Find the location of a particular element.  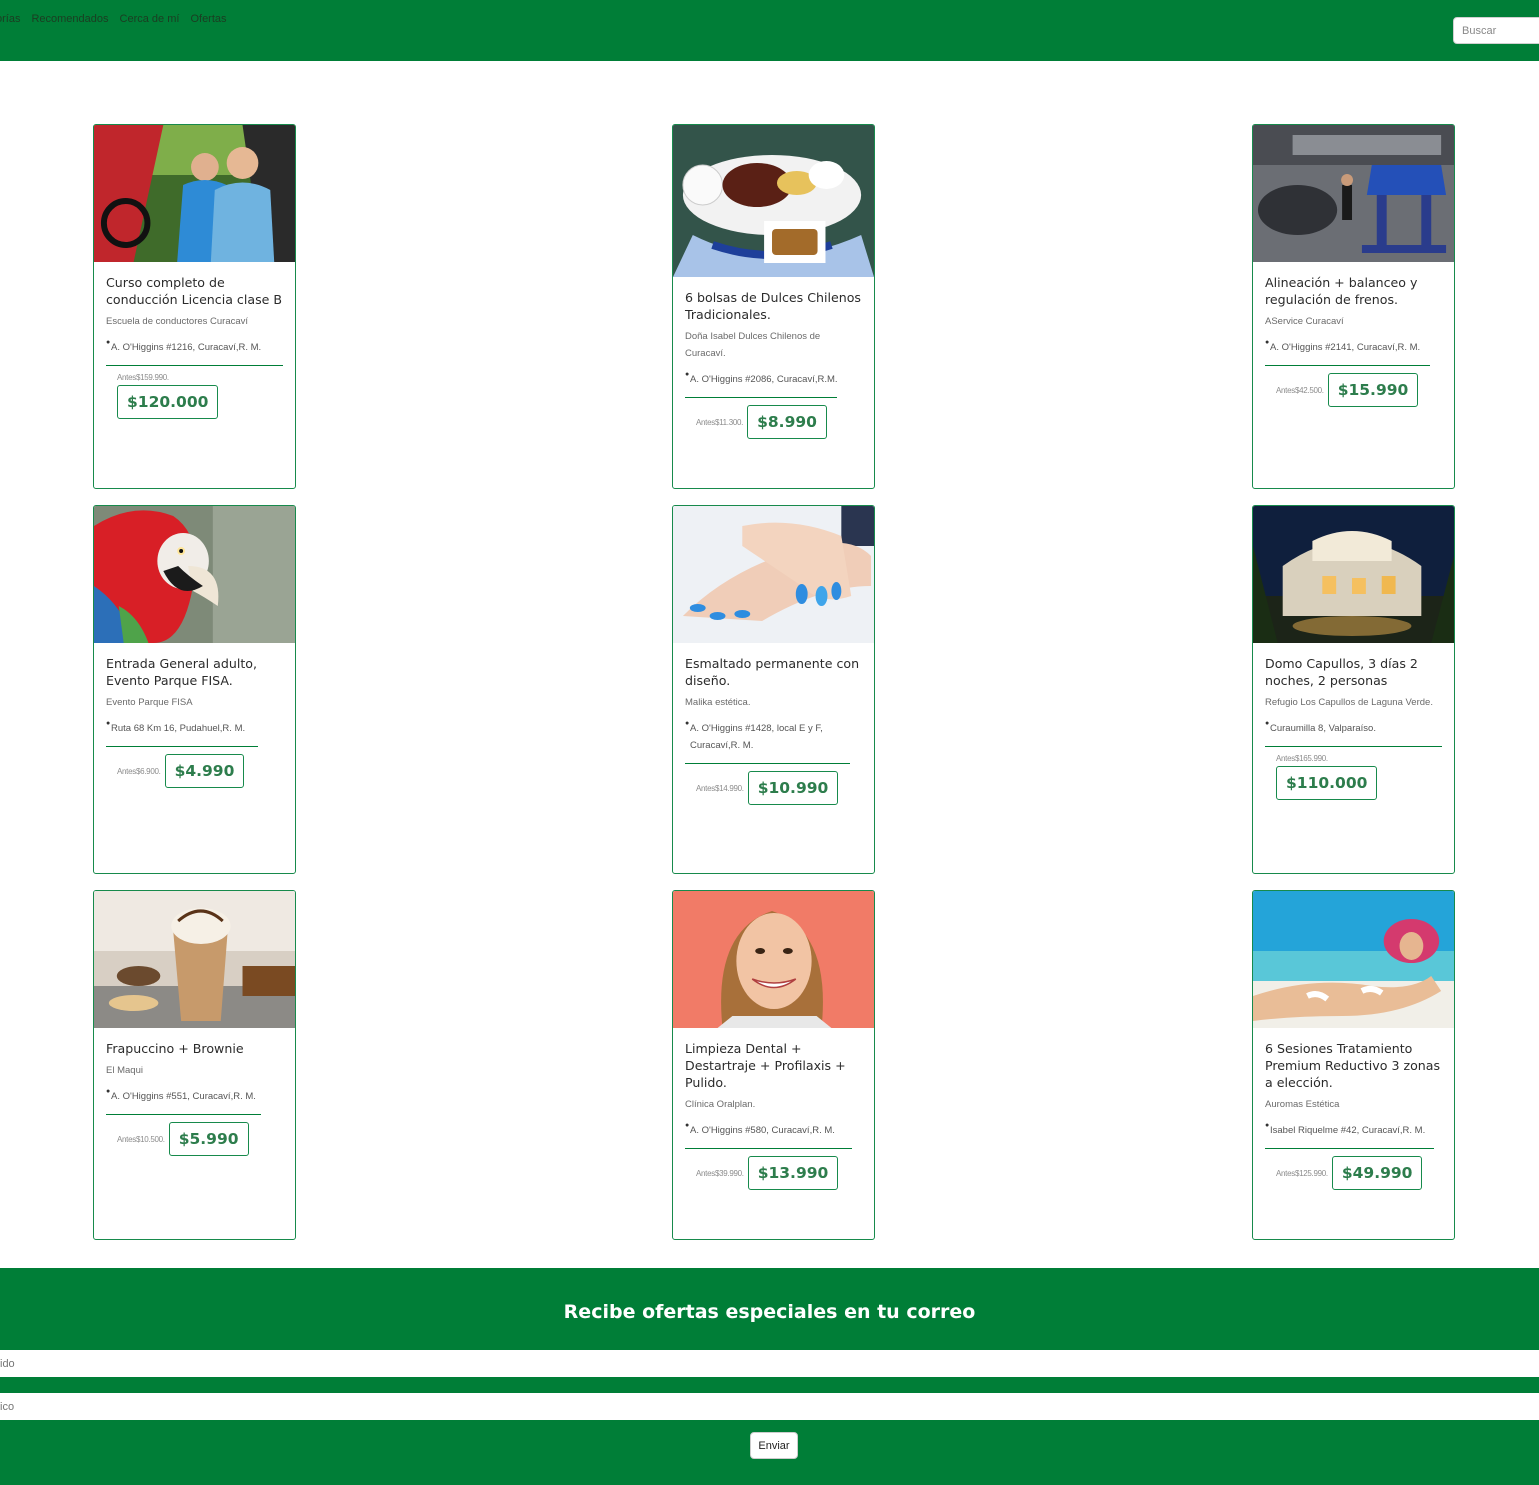

deal-merchant: Refugio Los Capullos de Laguna Verde. is located at coordinates (1349, 702).